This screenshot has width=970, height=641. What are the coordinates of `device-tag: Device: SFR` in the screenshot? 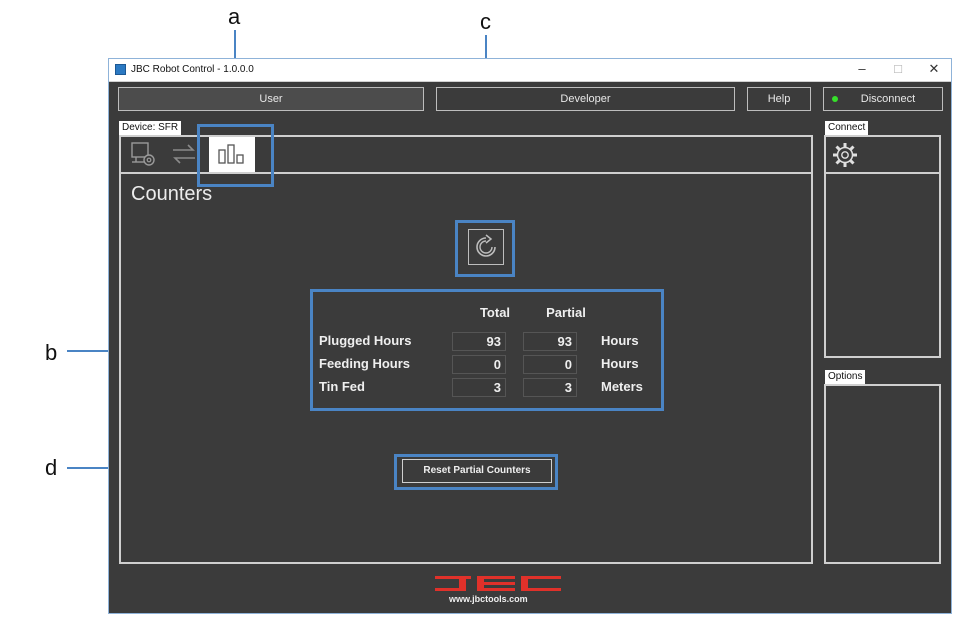 It's located at (150, 128).